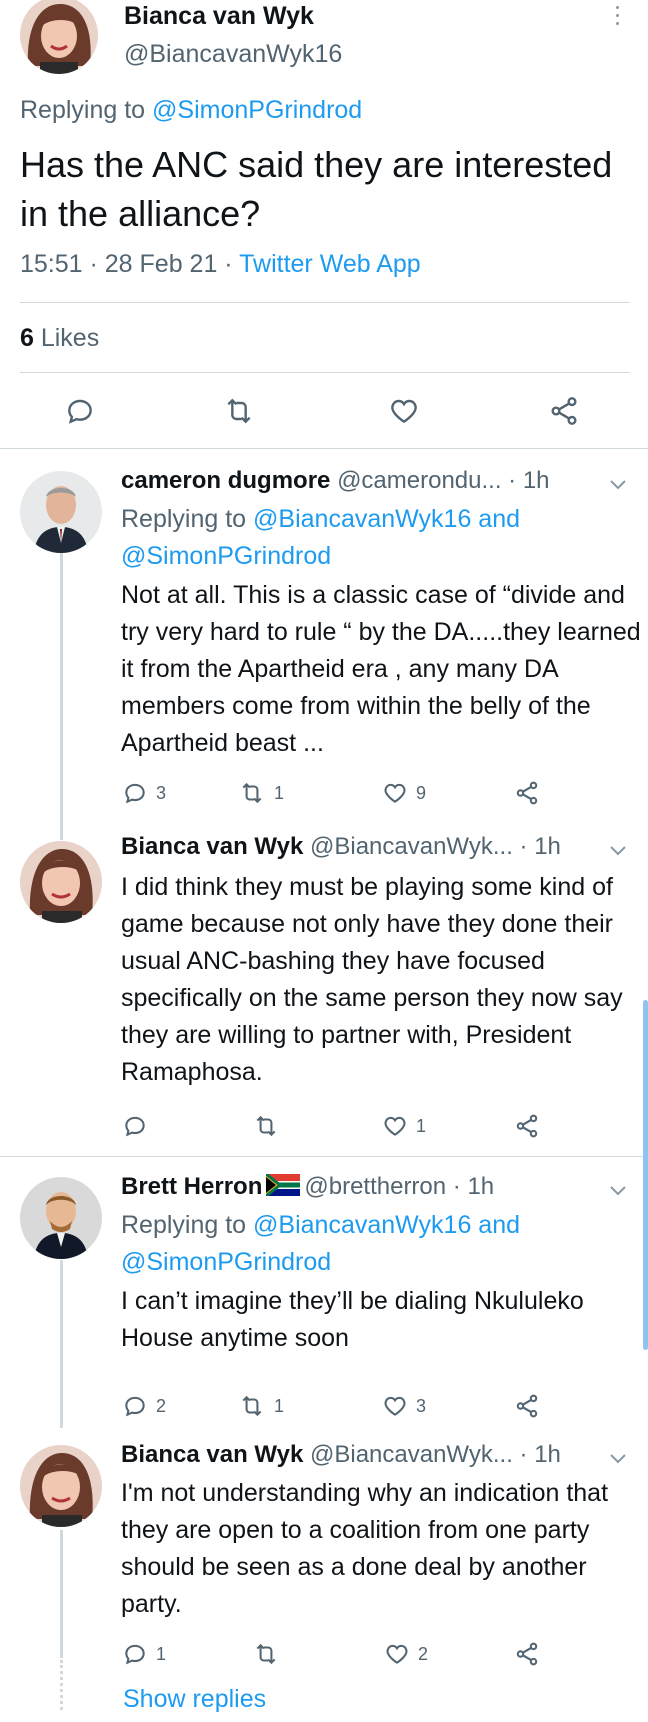 Image resolution: width=648 pixels, height=1722 pixels. What do you see at coordinates (161, 1405) in the screenshot?
I see `reply-count: 2` at bounding box center [161, 1405].